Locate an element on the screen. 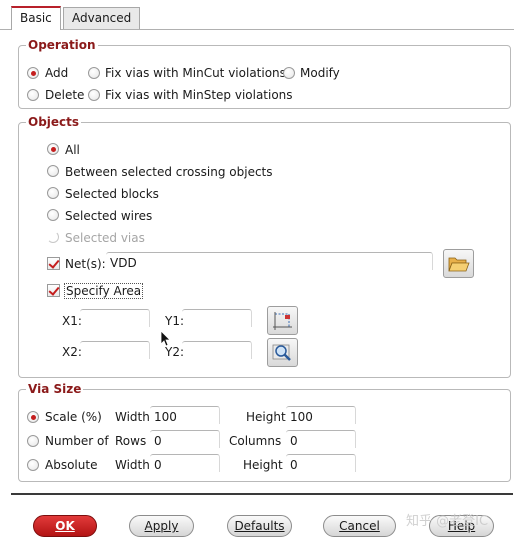  nets-checkbox is located at coordinates (53, 263).